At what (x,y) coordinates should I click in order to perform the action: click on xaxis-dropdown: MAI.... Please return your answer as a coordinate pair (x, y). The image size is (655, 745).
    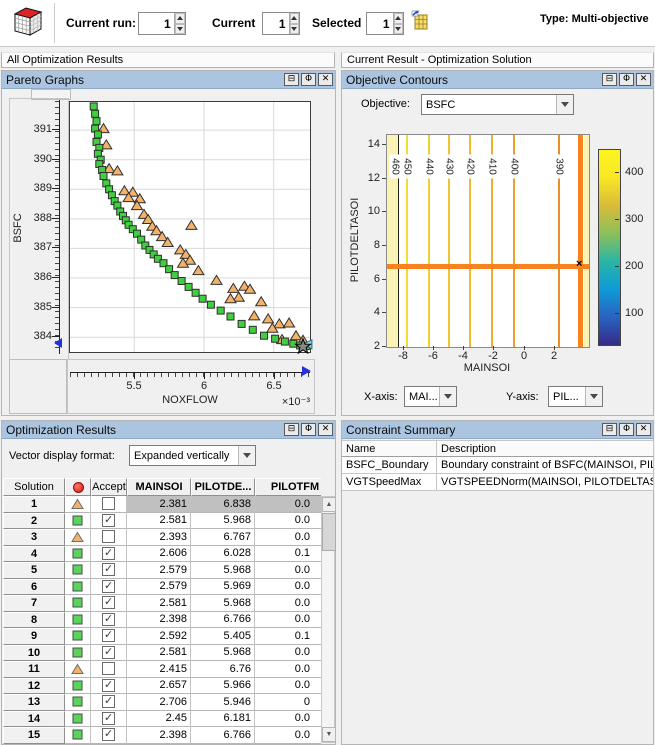
    Looking at the image, I should click on (430, 396).